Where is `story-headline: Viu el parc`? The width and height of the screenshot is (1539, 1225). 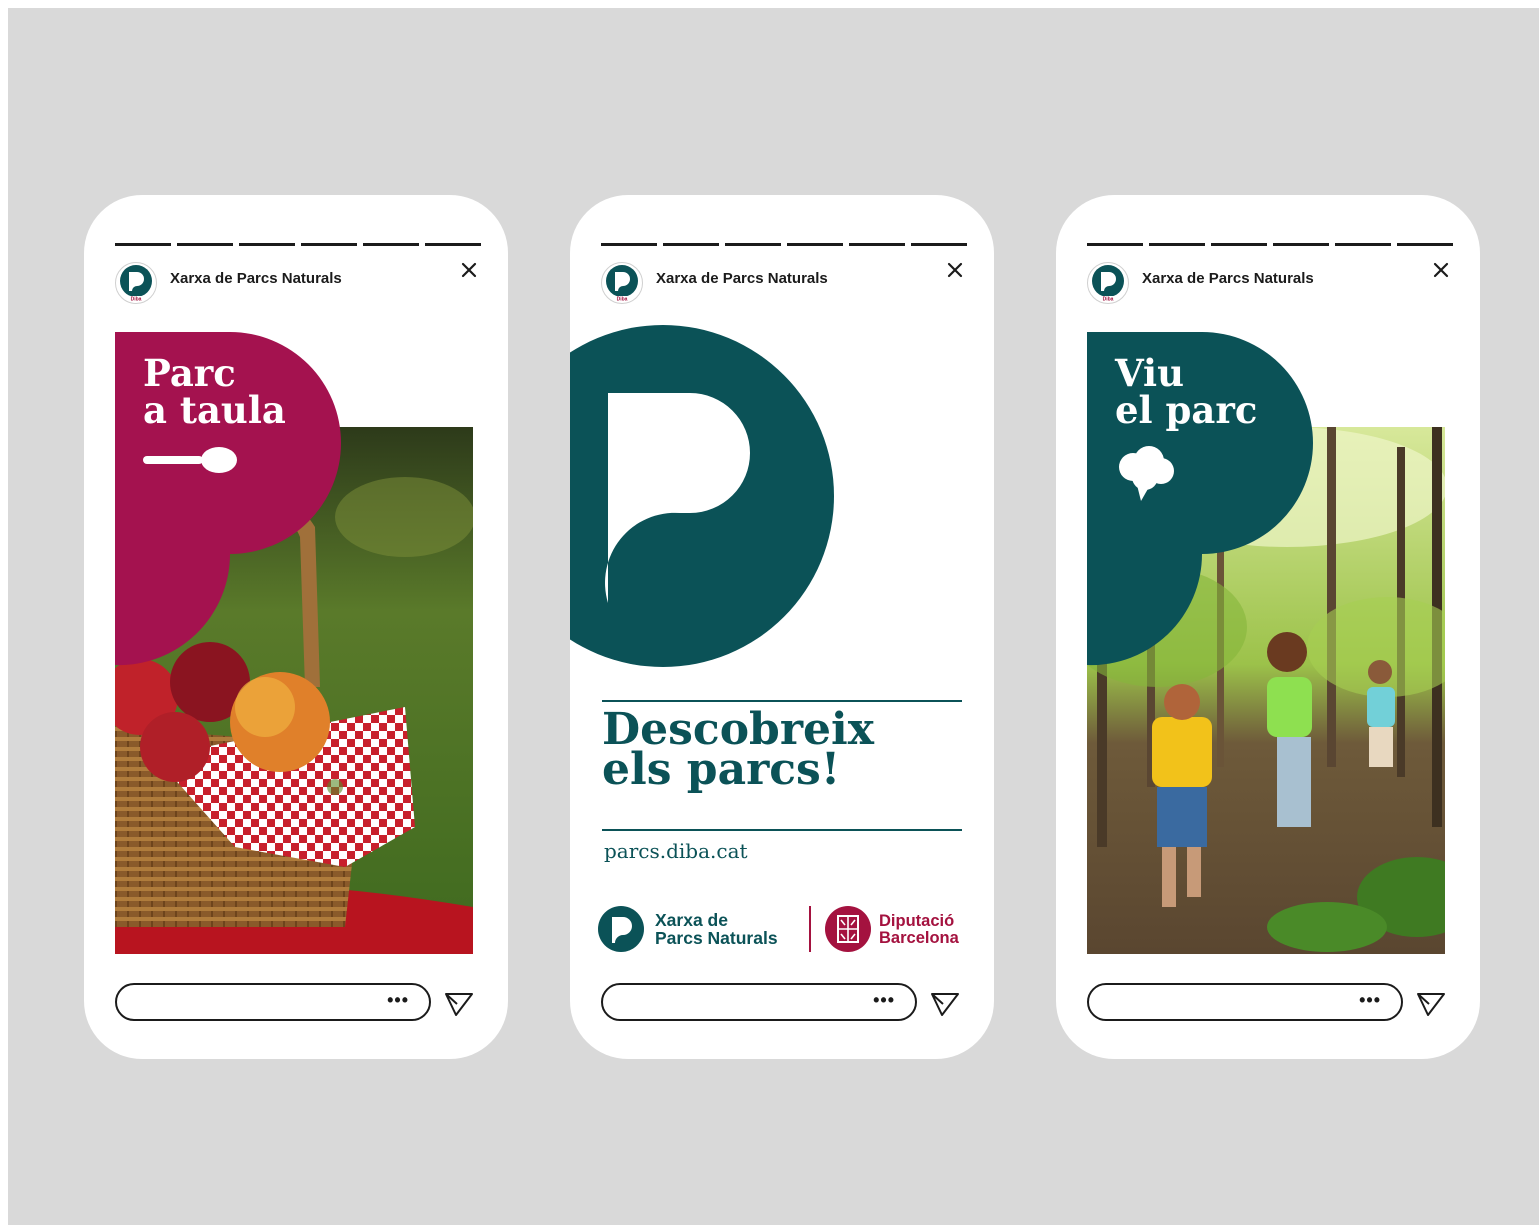 story-headline: Viu el parc is located at coordinates (1186, 391).